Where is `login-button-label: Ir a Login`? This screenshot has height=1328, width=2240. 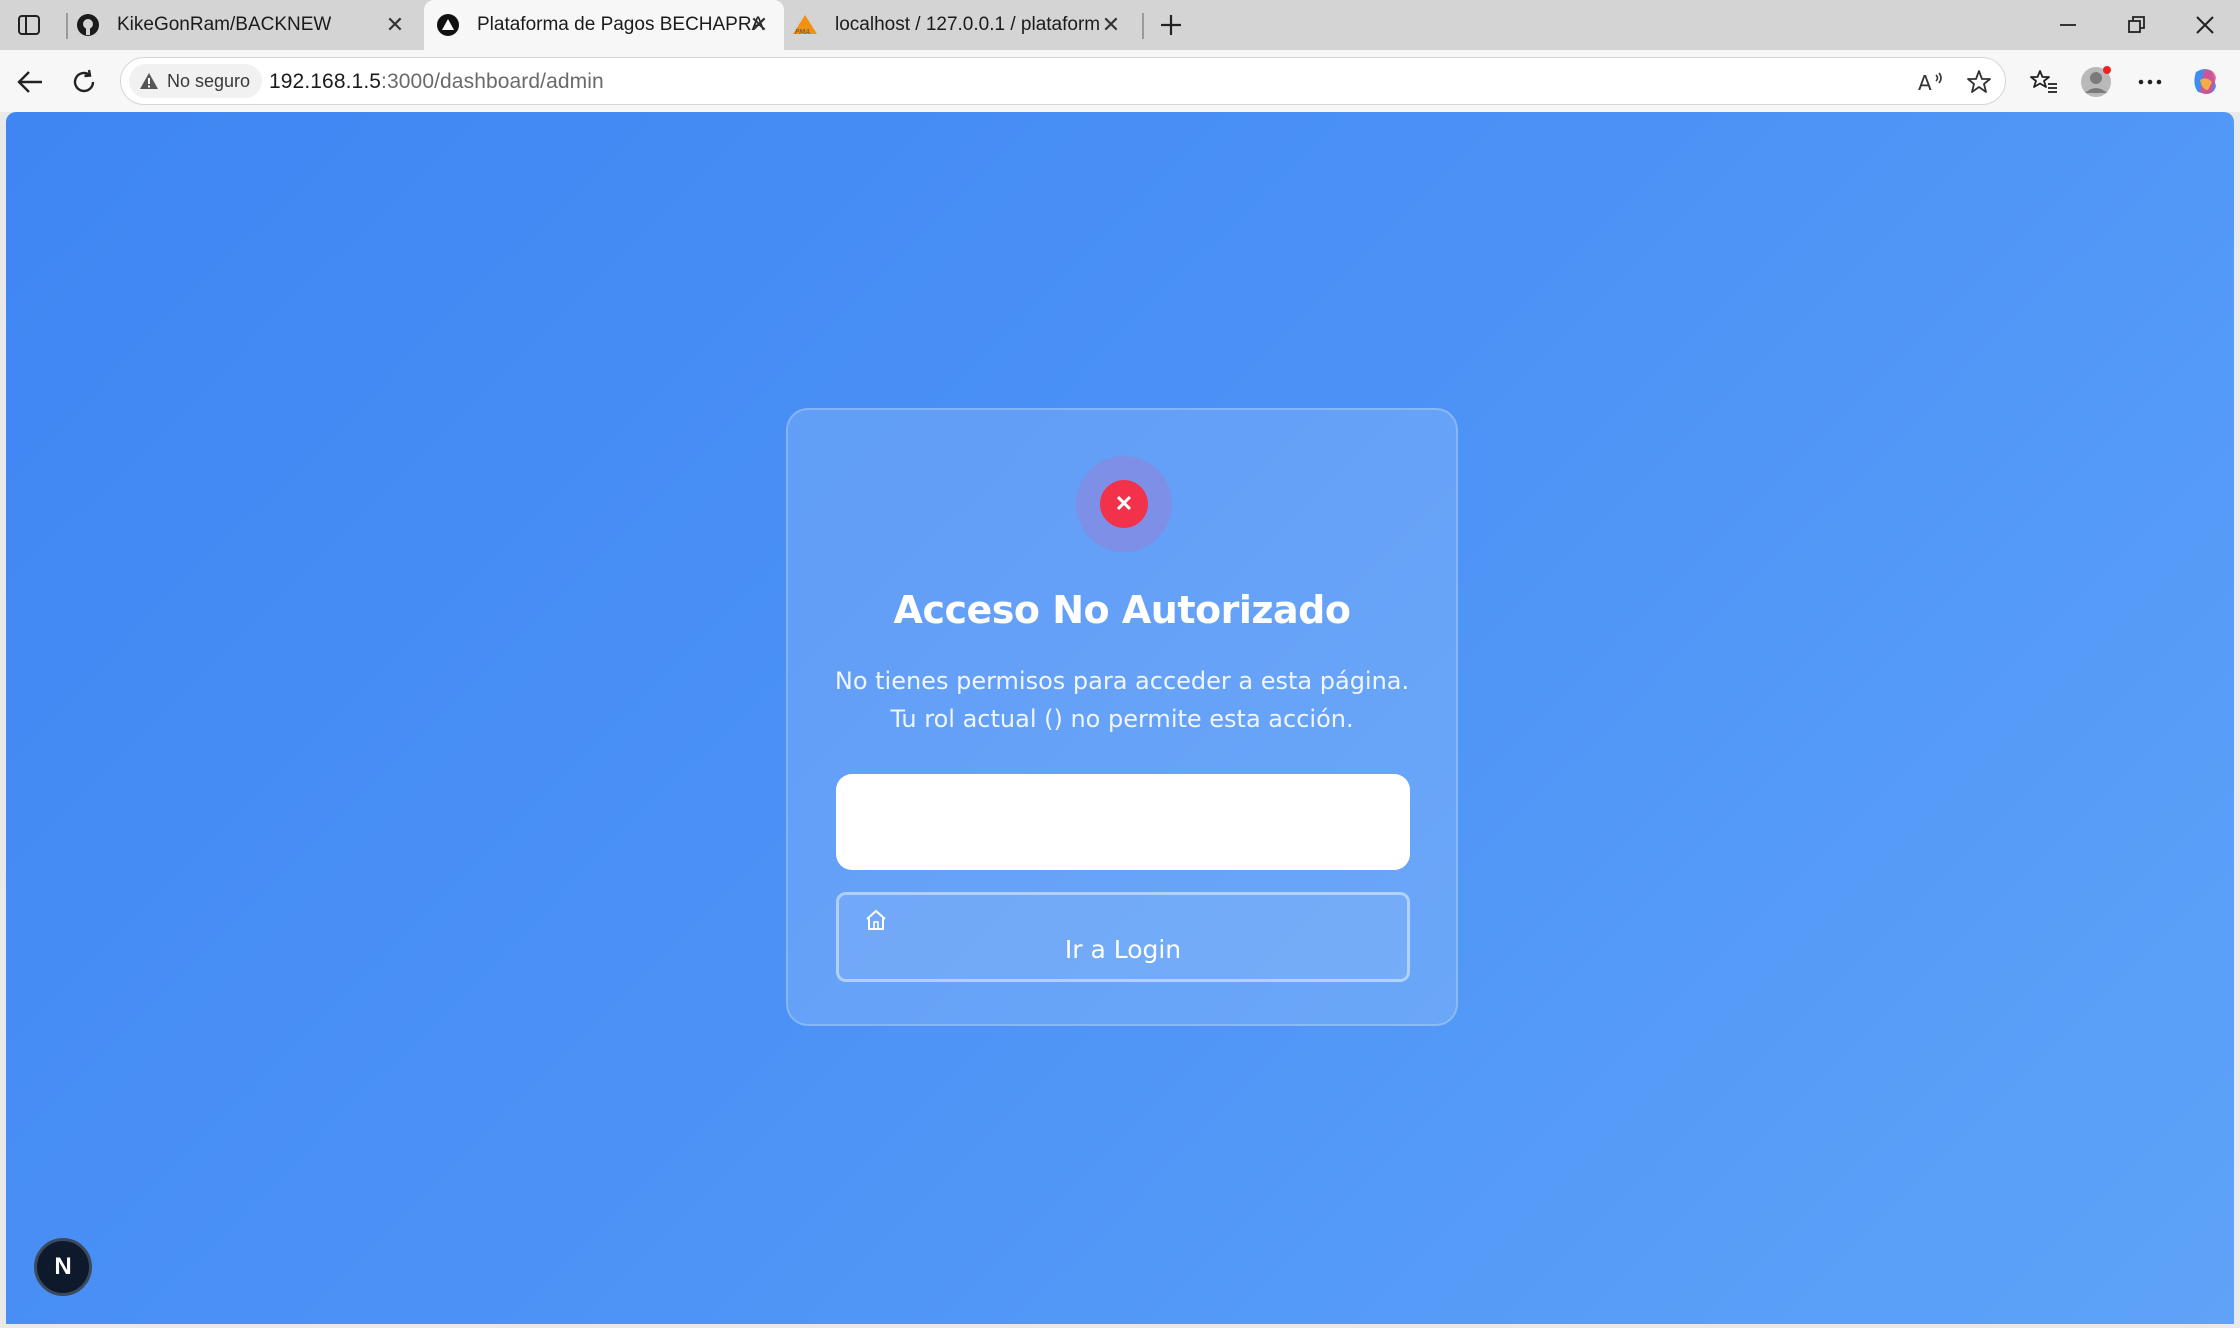 login-button-label: Ir a Login is located at coordinates (1123, 949).